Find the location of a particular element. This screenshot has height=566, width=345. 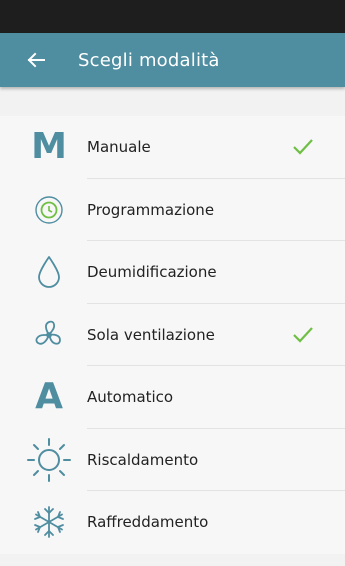

mode-item-programmazione: Programmazione is located at coordinates (172, 210).